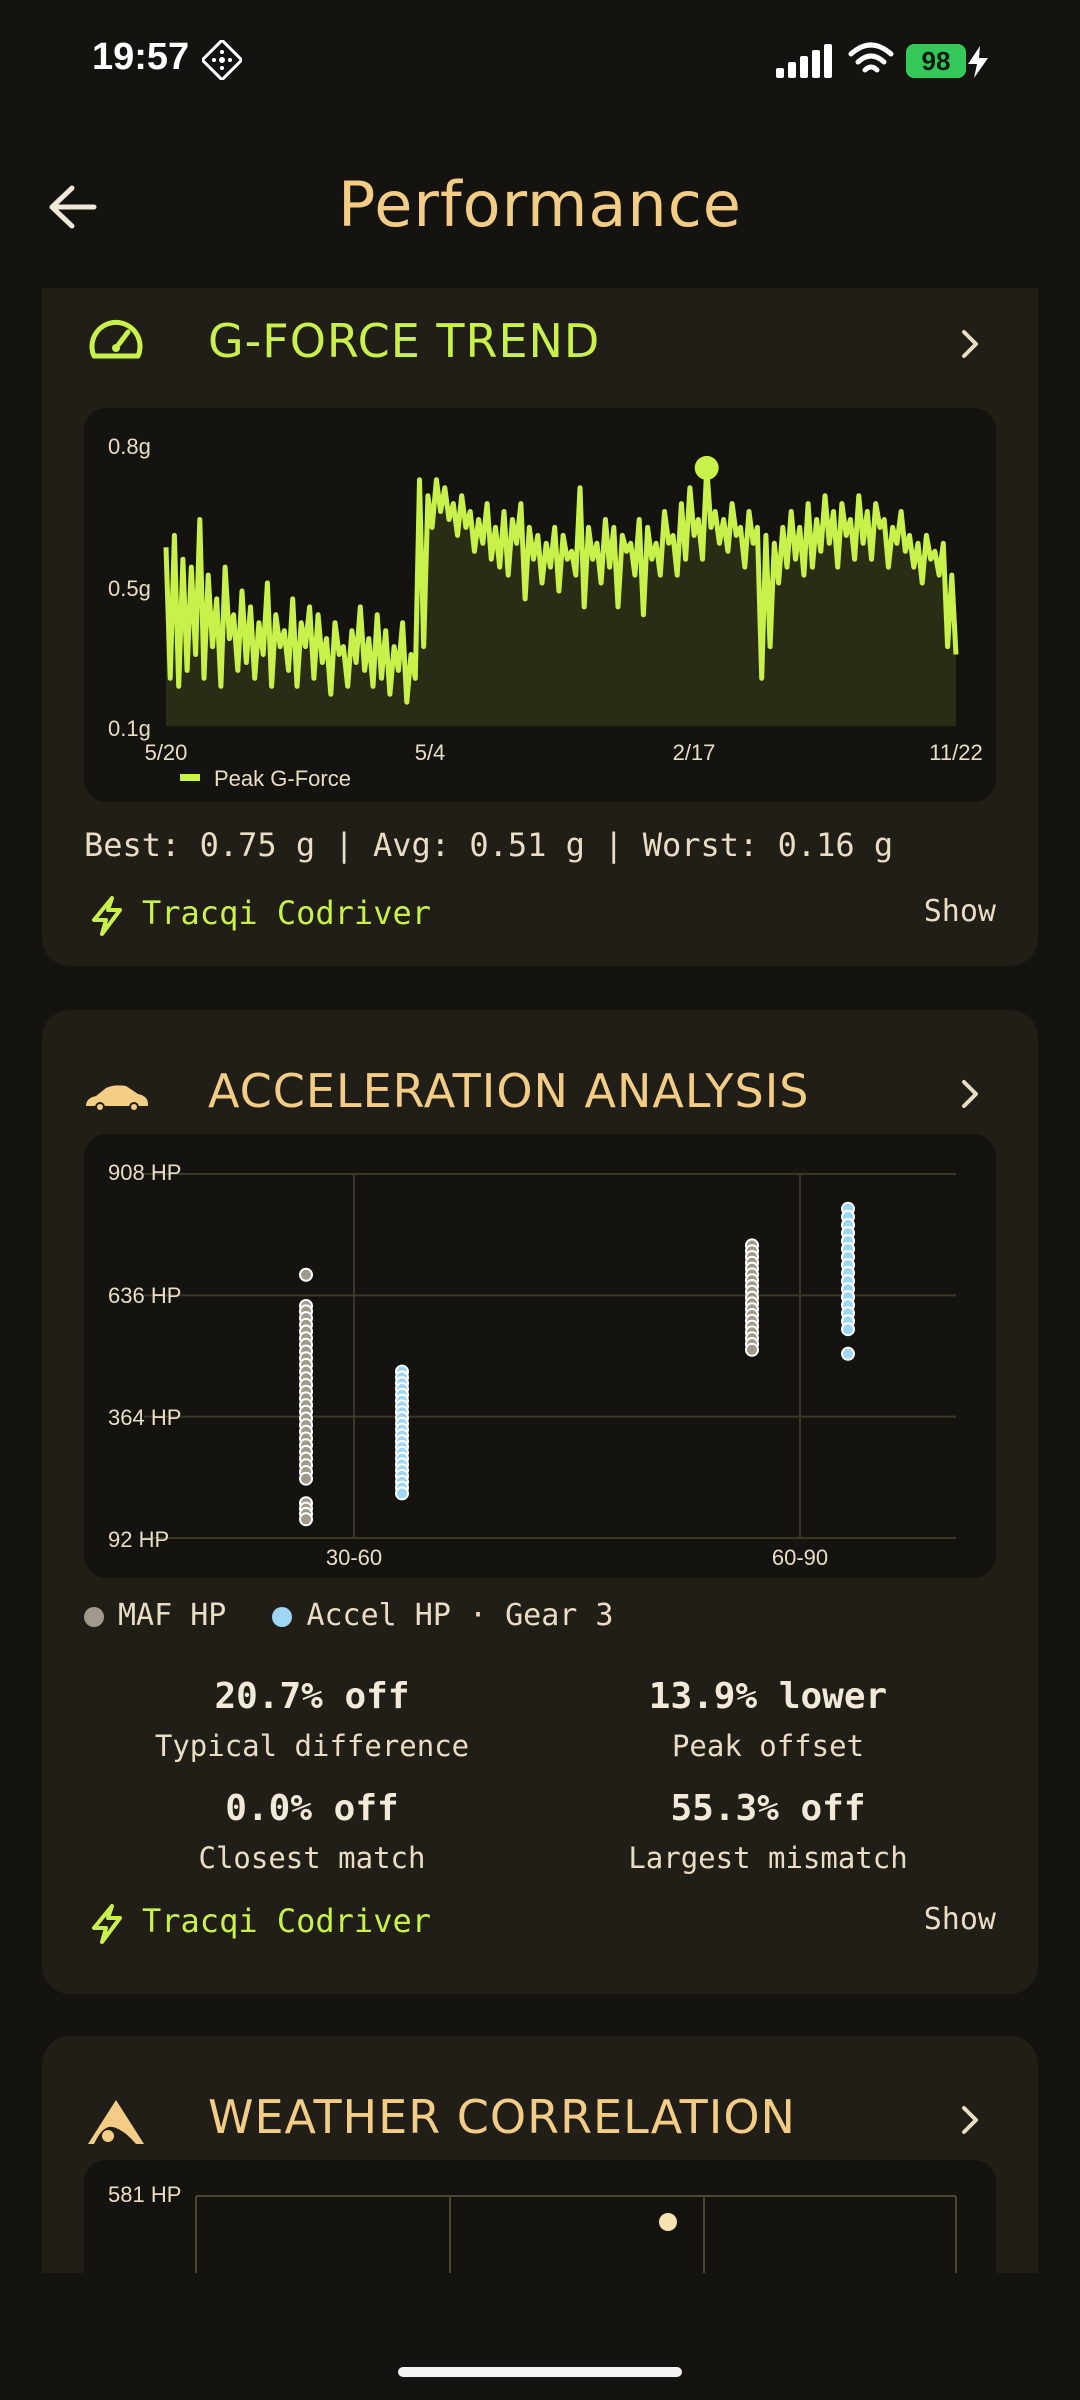 This screenshot has height=2400, width=1080. What do you see at coordinates (540, 2372) in the screenshot?
I see `home-indicator` at bounding box center [540, 2372].